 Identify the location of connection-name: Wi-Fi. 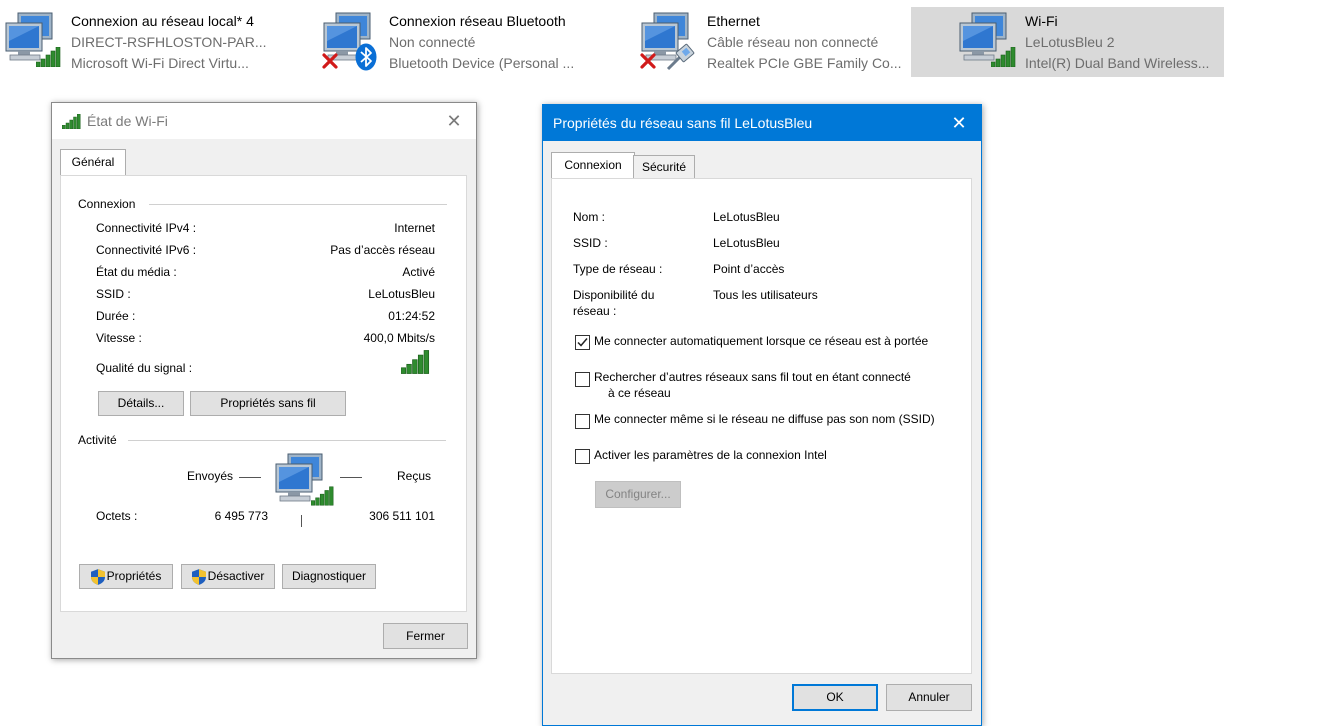
(1041, 21).